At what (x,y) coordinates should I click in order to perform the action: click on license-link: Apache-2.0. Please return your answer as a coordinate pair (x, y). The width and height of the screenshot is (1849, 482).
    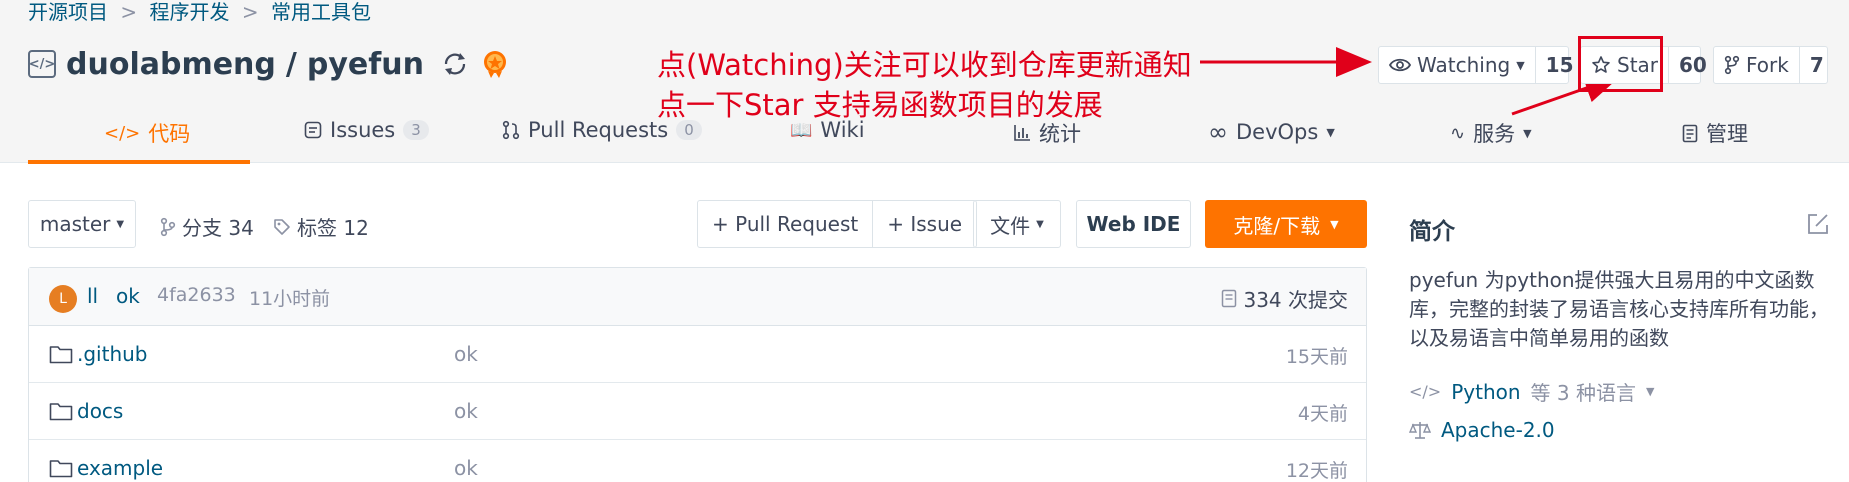
    Looking at the image, I should click on (1482, 430).